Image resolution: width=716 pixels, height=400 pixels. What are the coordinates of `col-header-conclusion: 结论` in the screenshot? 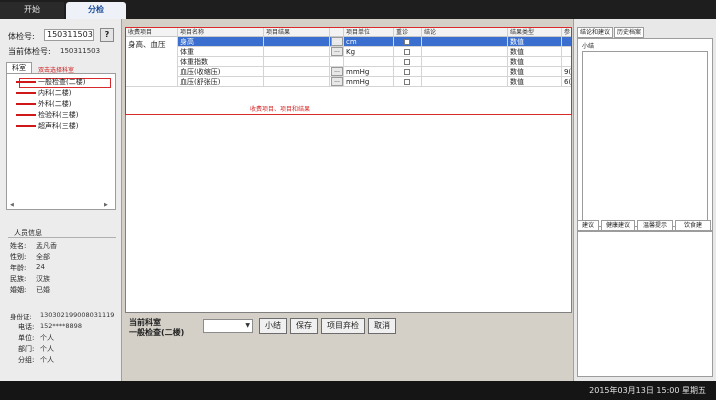 It's located at (465, 32).